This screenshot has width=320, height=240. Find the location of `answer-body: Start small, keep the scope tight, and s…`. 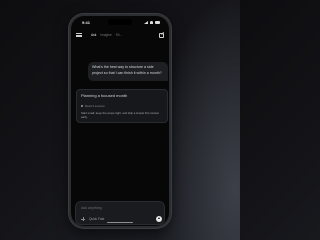

answer-body: Start small, keep the scope tight, and s… is located at coordinates (120, 115).